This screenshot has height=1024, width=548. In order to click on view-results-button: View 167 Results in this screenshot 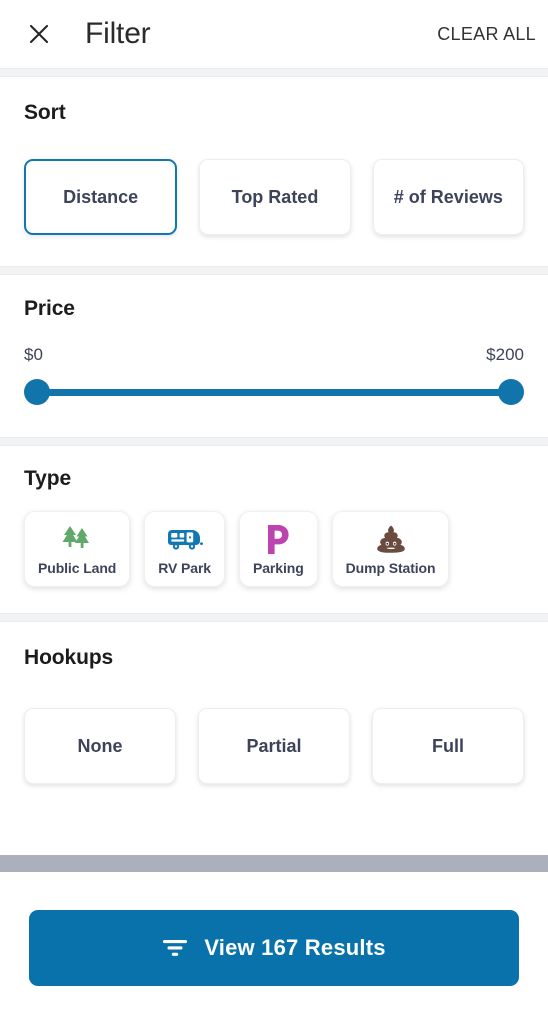, I will do `click(274, 948)`.